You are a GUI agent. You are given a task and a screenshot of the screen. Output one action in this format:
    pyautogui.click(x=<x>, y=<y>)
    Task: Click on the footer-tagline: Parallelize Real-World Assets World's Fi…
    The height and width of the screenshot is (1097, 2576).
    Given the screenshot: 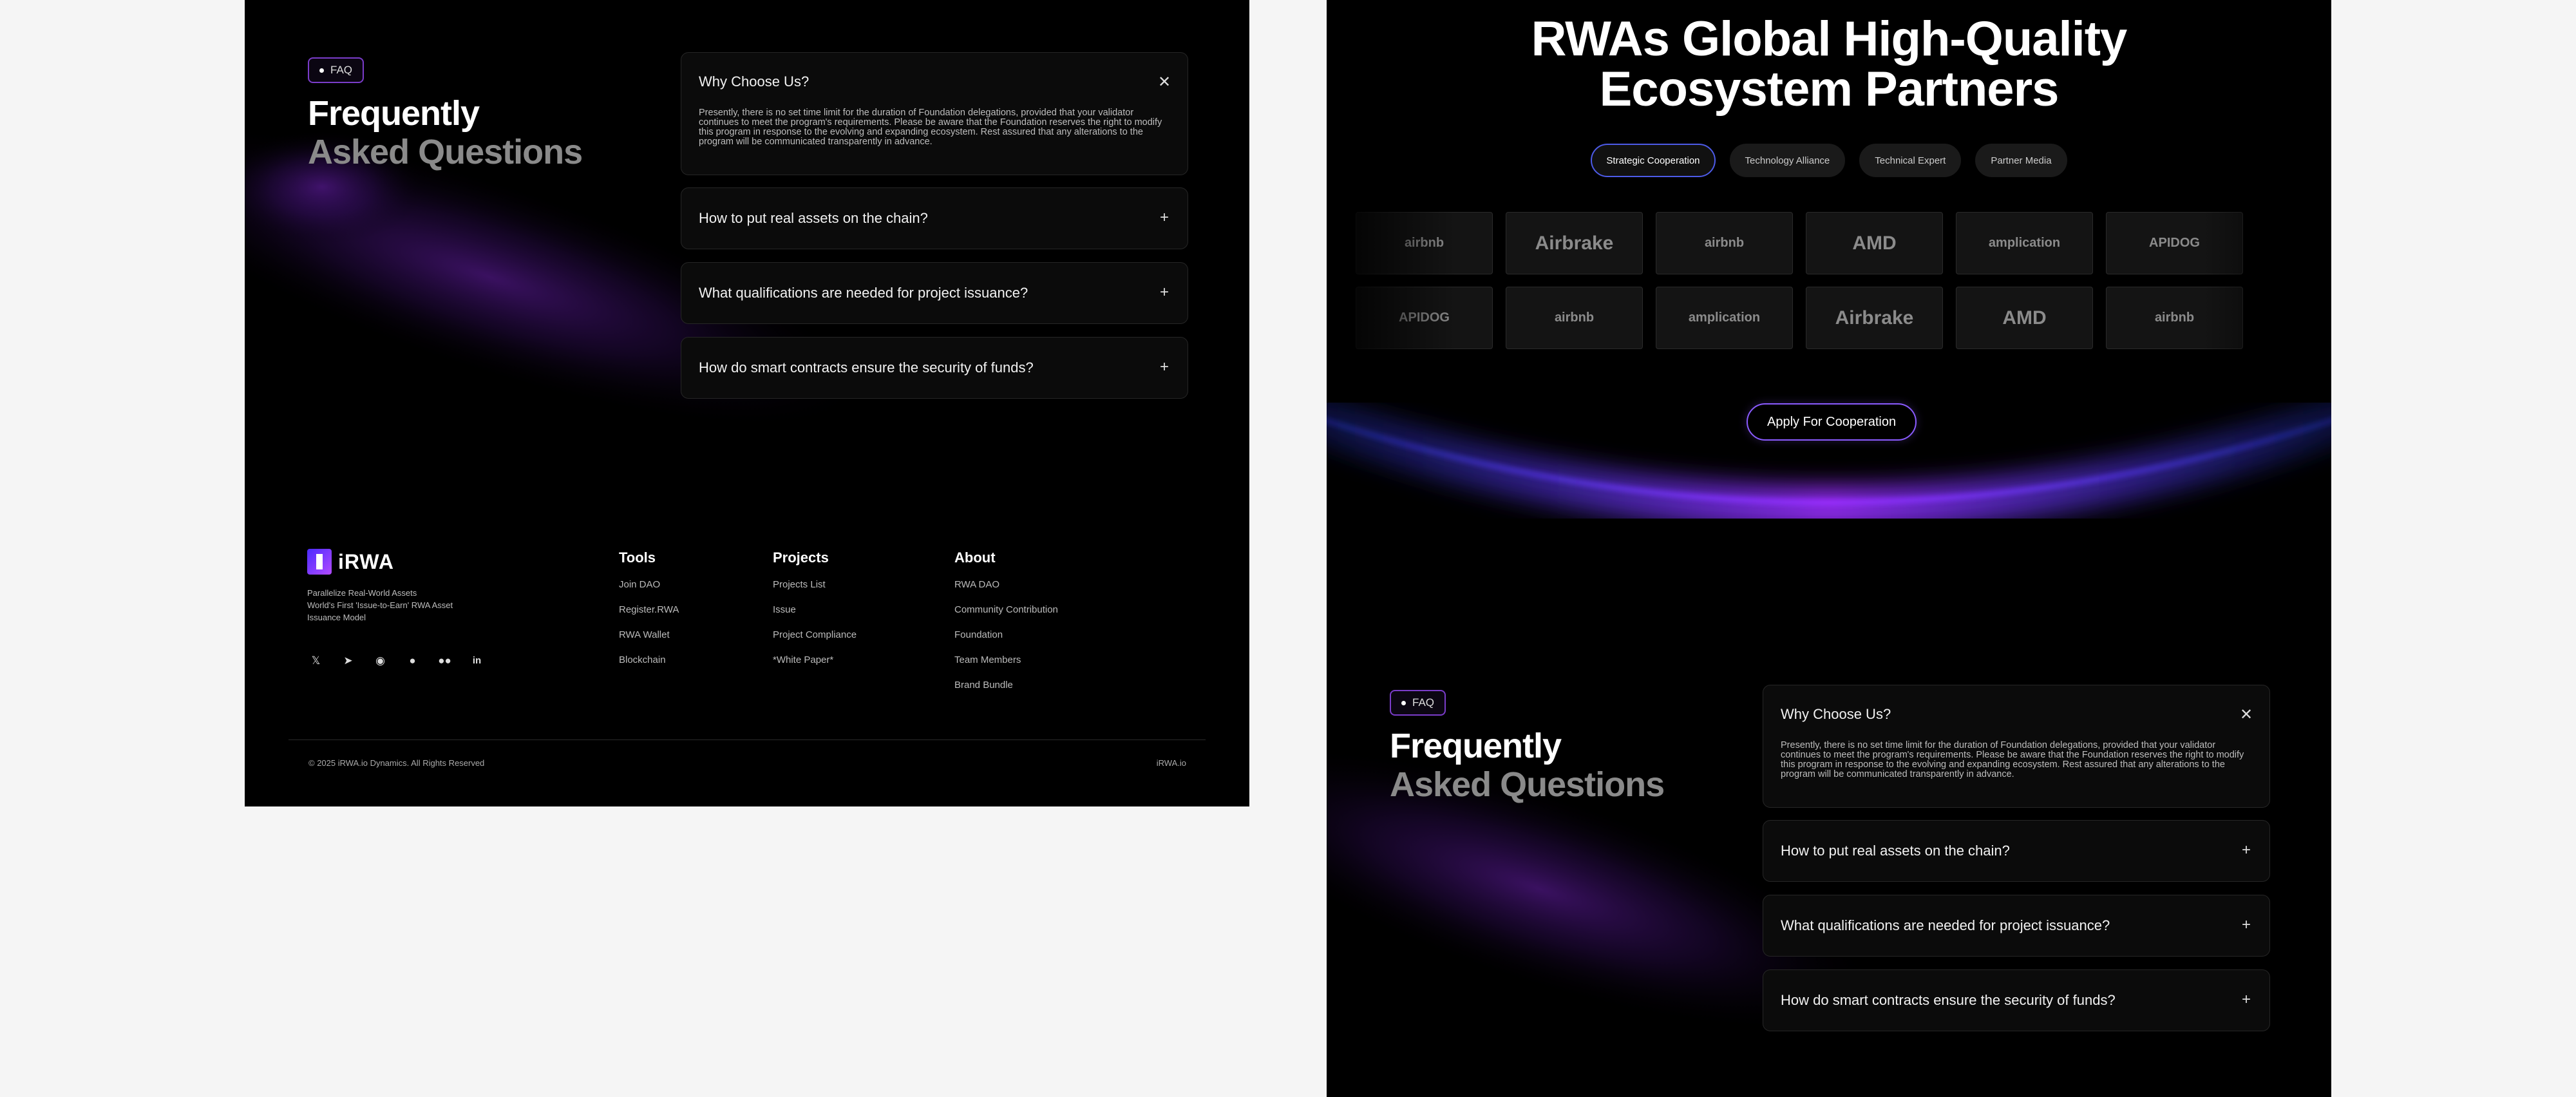 What is the action you would take?
    pyautogui.click(x=391, y=605)
    